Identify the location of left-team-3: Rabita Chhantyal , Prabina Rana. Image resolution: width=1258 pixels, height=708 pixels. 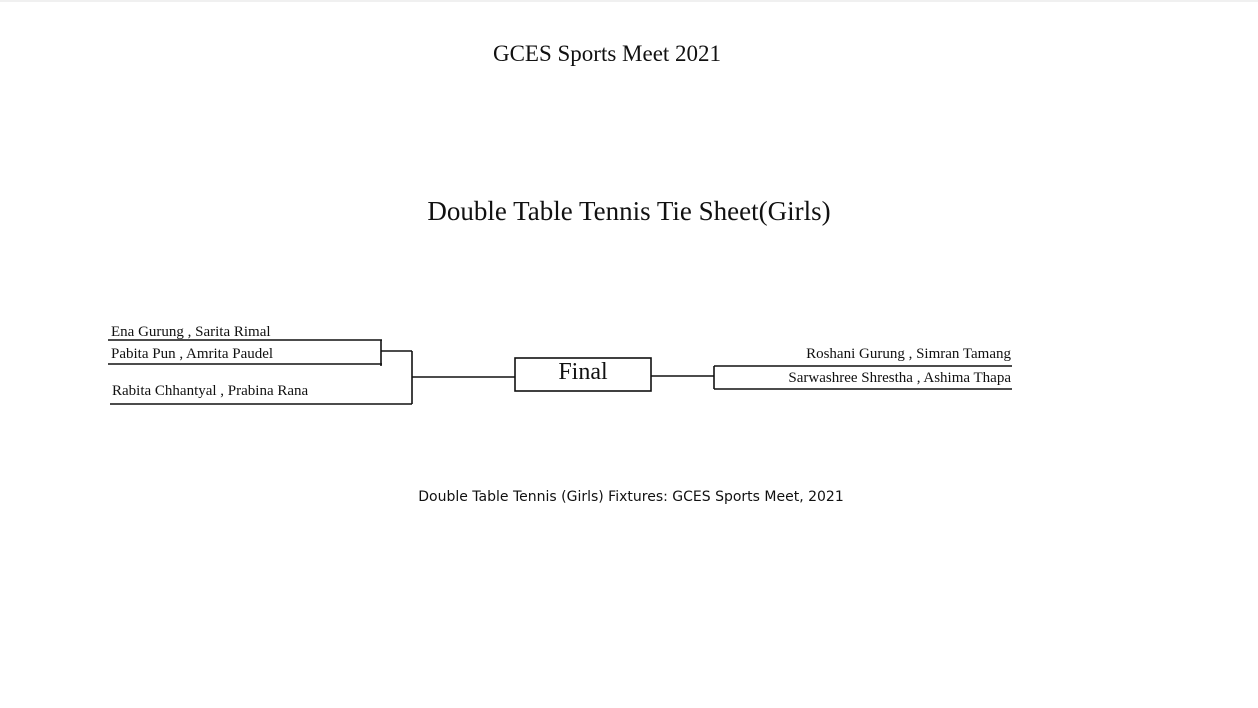
(210, 391).